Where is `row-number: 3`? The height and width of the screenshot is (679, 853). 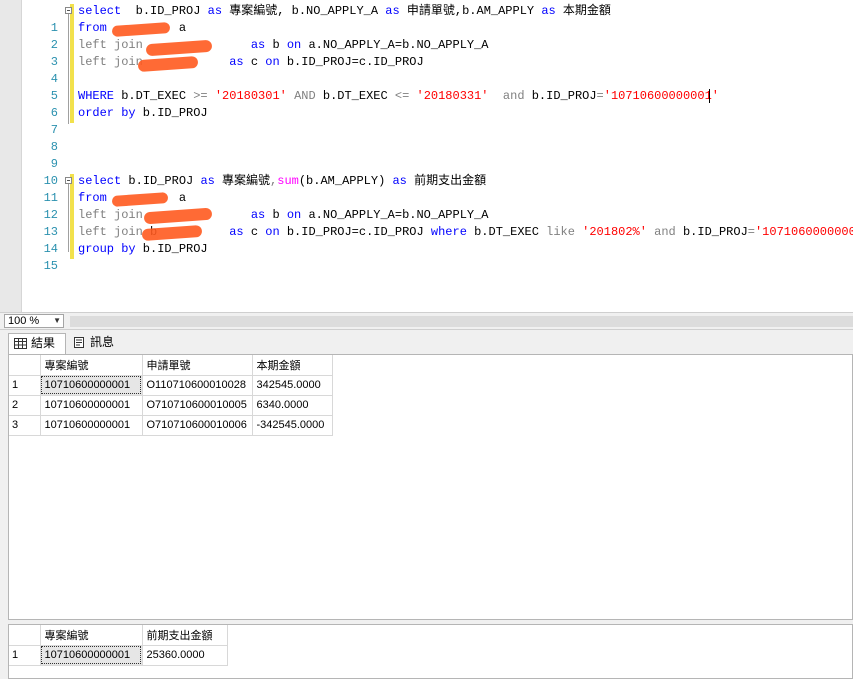
row-number: 3 is located at coordinates (25, 425).